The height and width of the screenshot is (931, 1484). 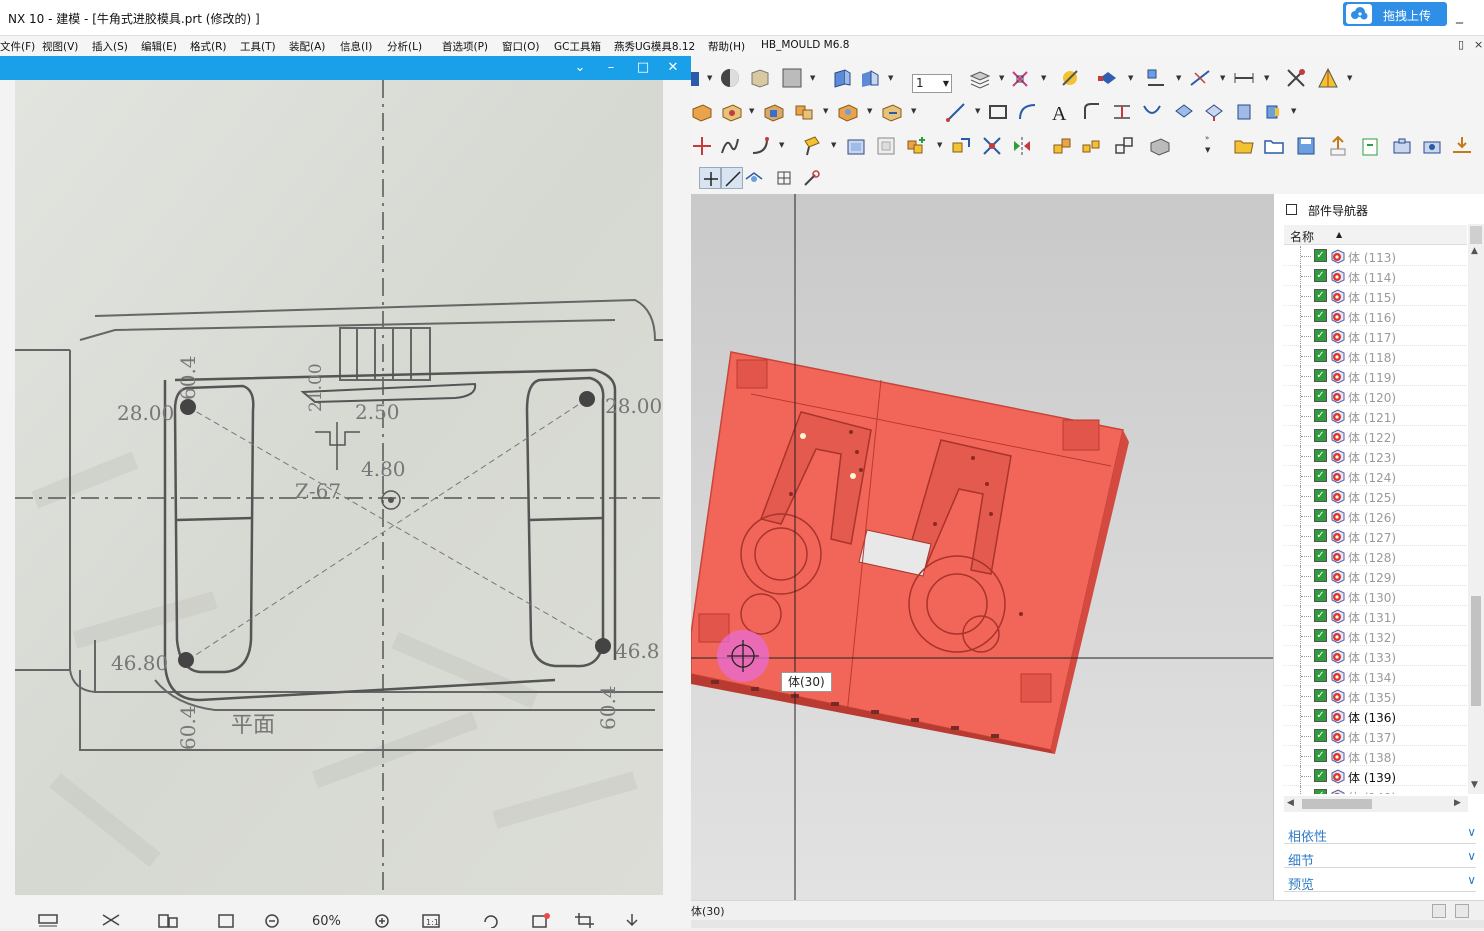 I want to click on wrap-icon, so click(x=1214, y=112).